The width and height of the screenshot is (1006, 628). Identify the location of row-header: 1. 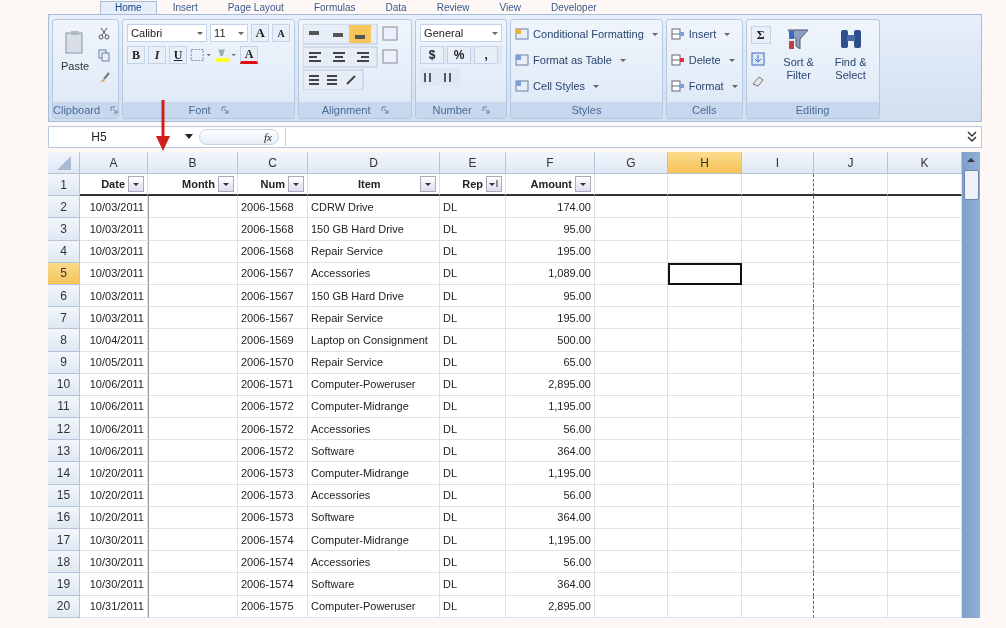
(64, 185).